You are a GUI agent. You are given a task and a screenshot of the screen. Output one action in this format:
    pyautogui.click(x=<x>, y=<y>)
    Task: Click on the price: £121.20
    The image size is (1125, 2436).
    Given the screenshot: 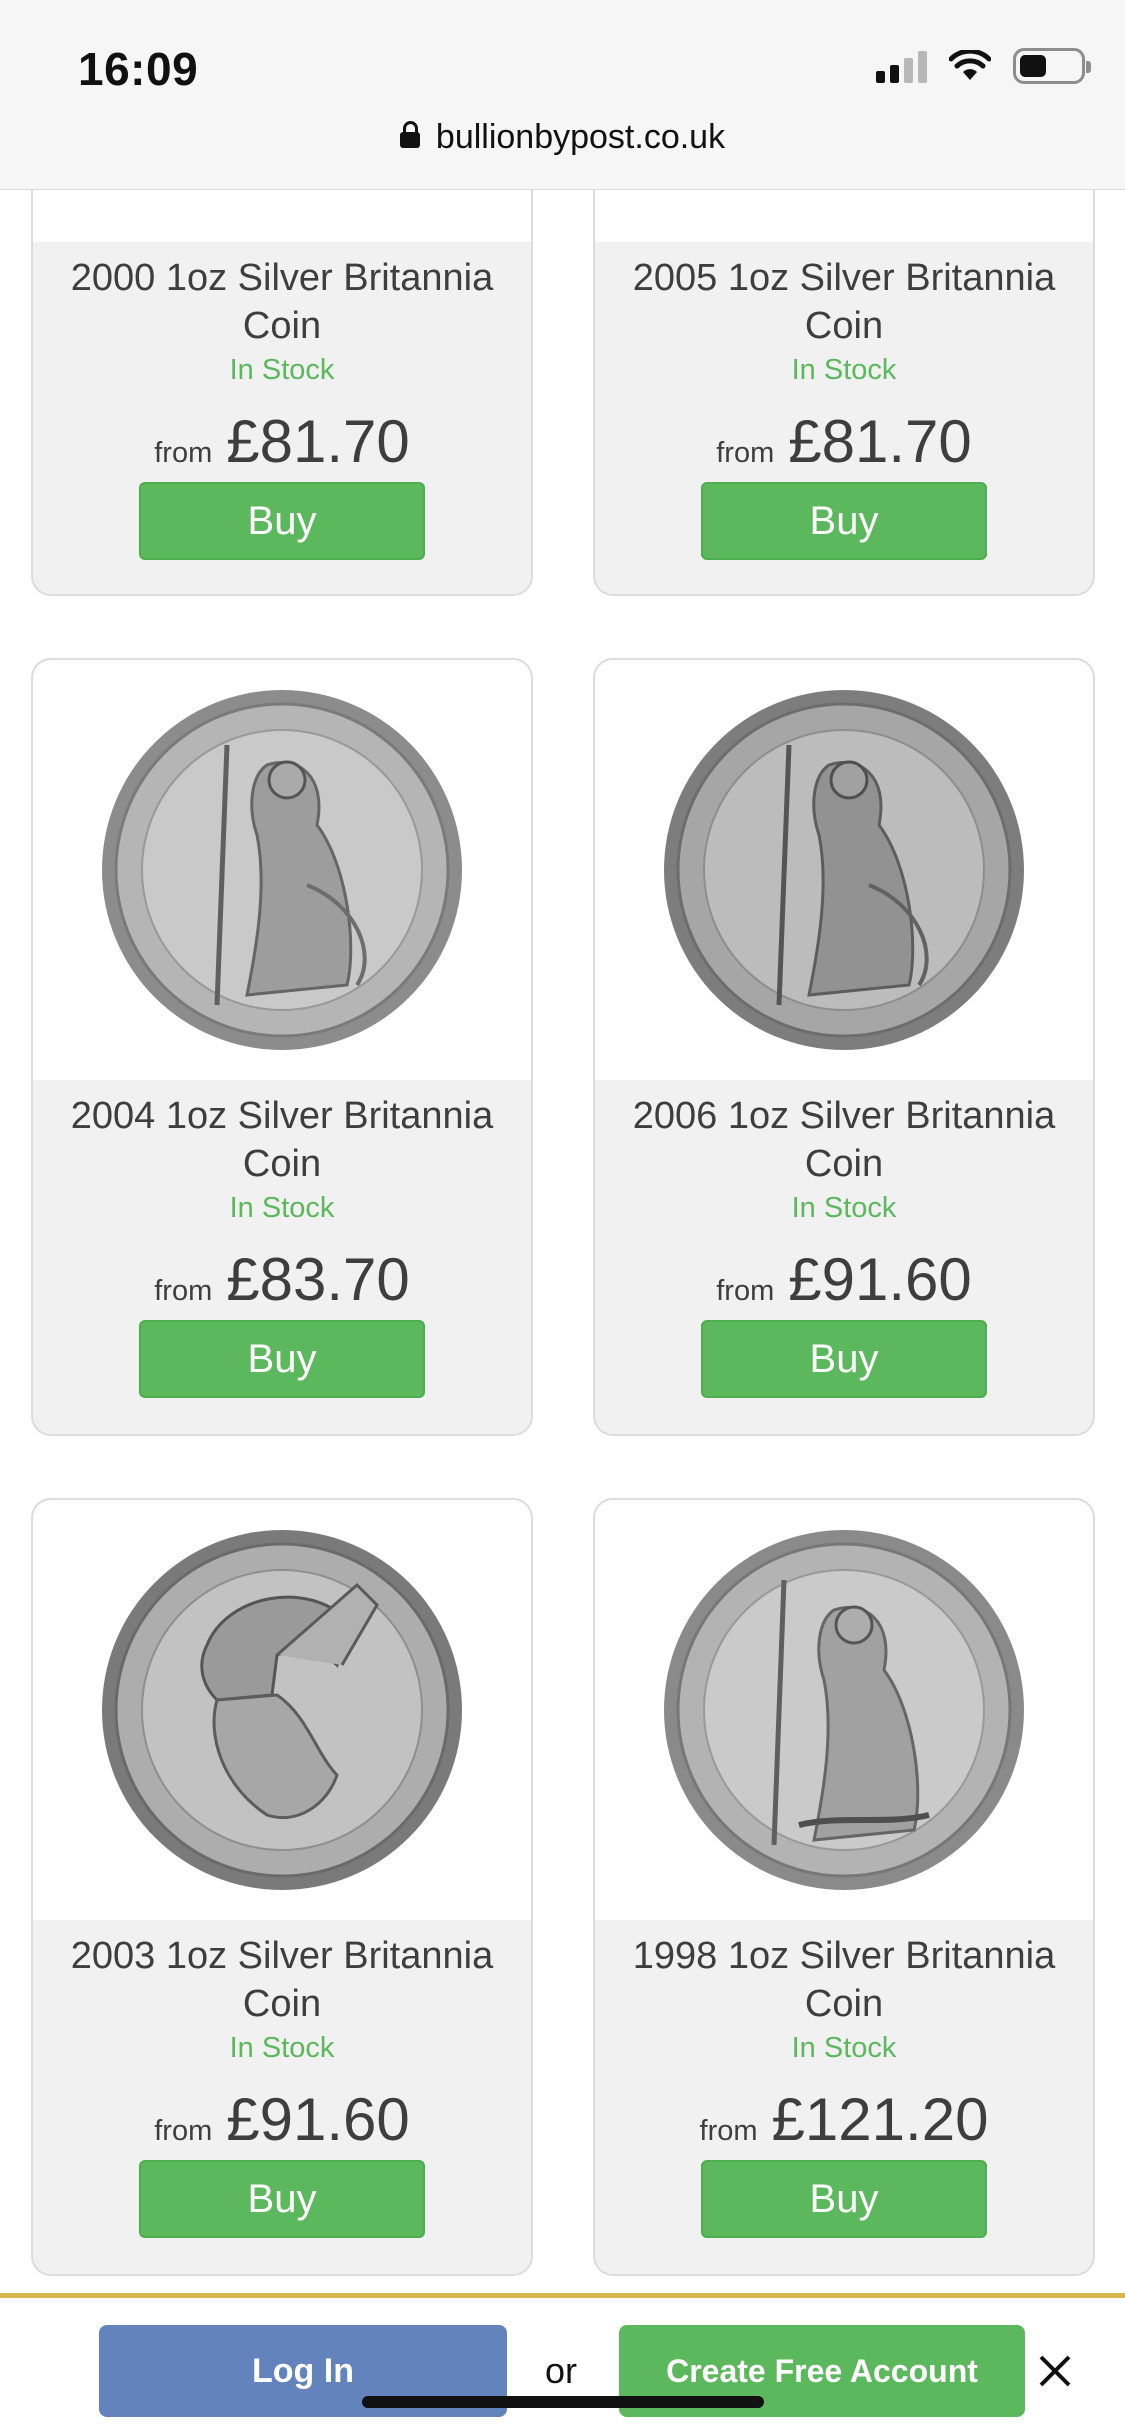 What is the action you would take?
    pyautogui.click(x=880, y=2119)
    